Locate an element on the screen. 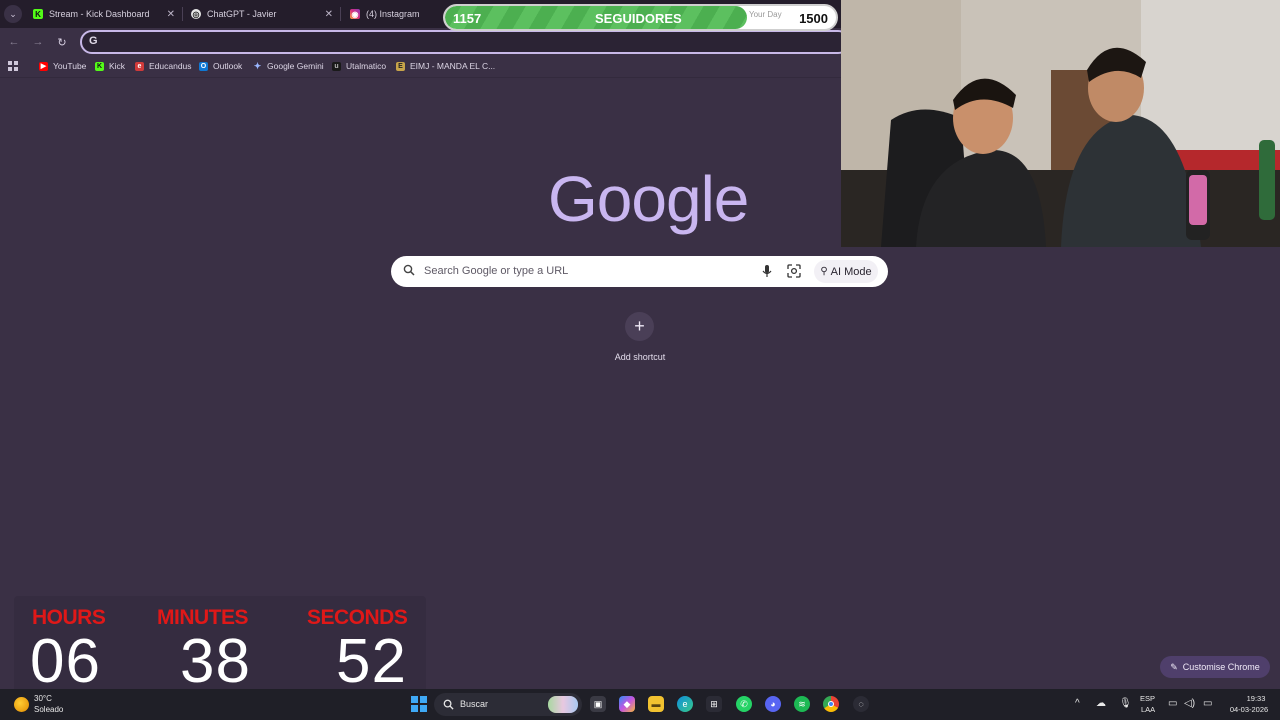  taskbar-search-label: Buscar is located at coordinates (474, 704).